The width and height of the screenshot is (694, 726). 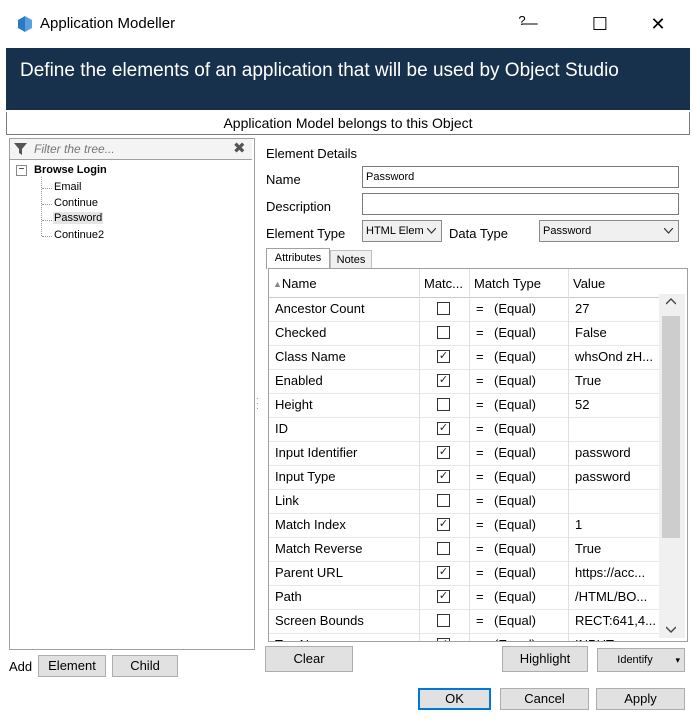 I want to click on scrollbar-thumb, so click(x=671, y=427).